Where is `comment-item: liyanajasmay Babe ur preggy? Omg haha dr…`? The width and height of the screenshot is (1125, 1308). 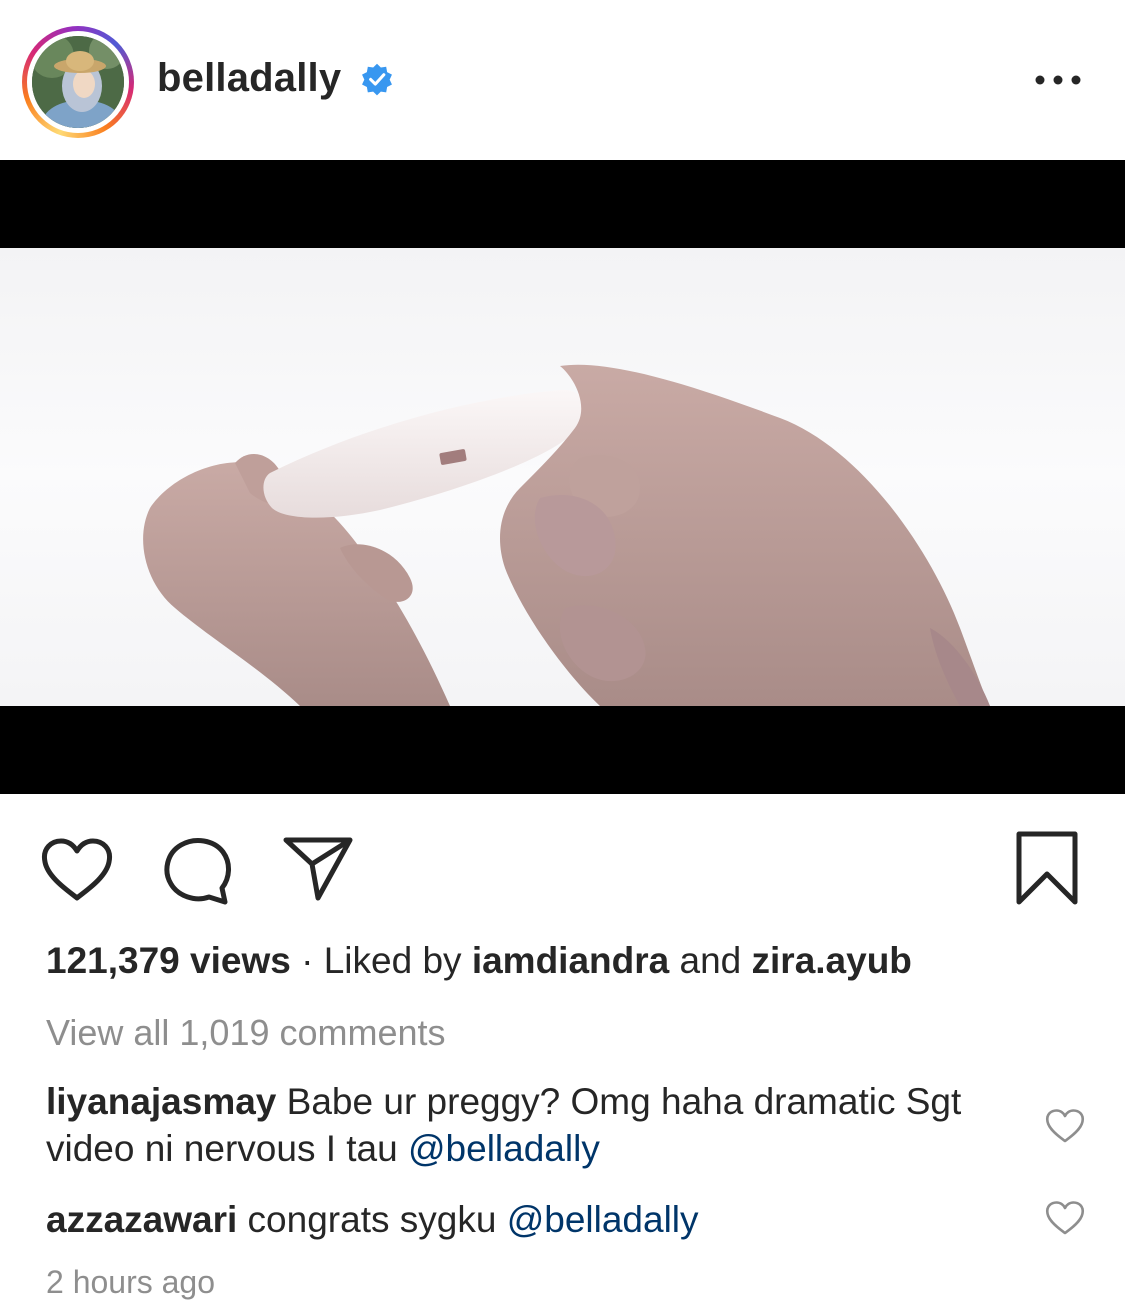 comment-item: liyanajasmay Babe ur preggy? Omg haha dr… is located at coordinates (526, 1125).